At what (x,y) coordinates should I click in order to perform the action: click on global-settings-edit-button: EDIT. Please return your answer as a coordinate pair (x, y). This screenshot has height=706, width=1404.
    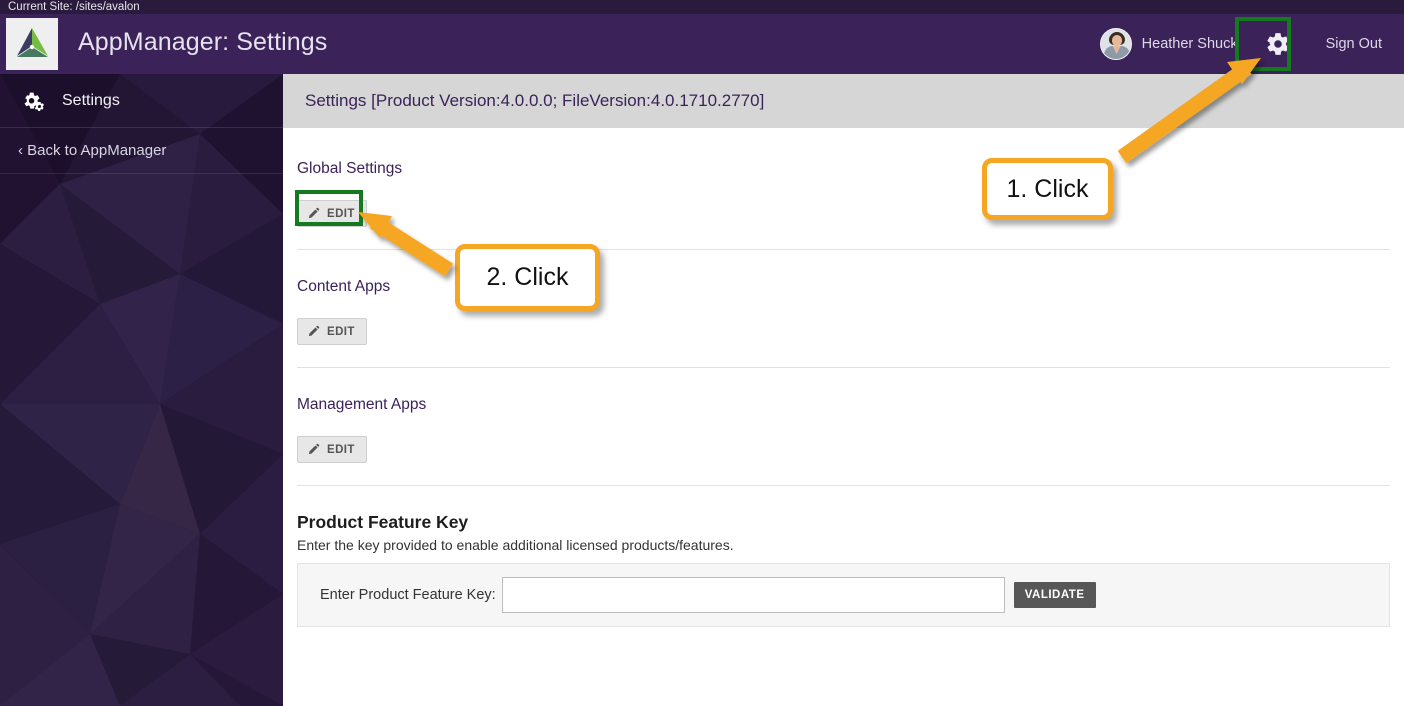
    Looking at the image, I should click on (332, 213).